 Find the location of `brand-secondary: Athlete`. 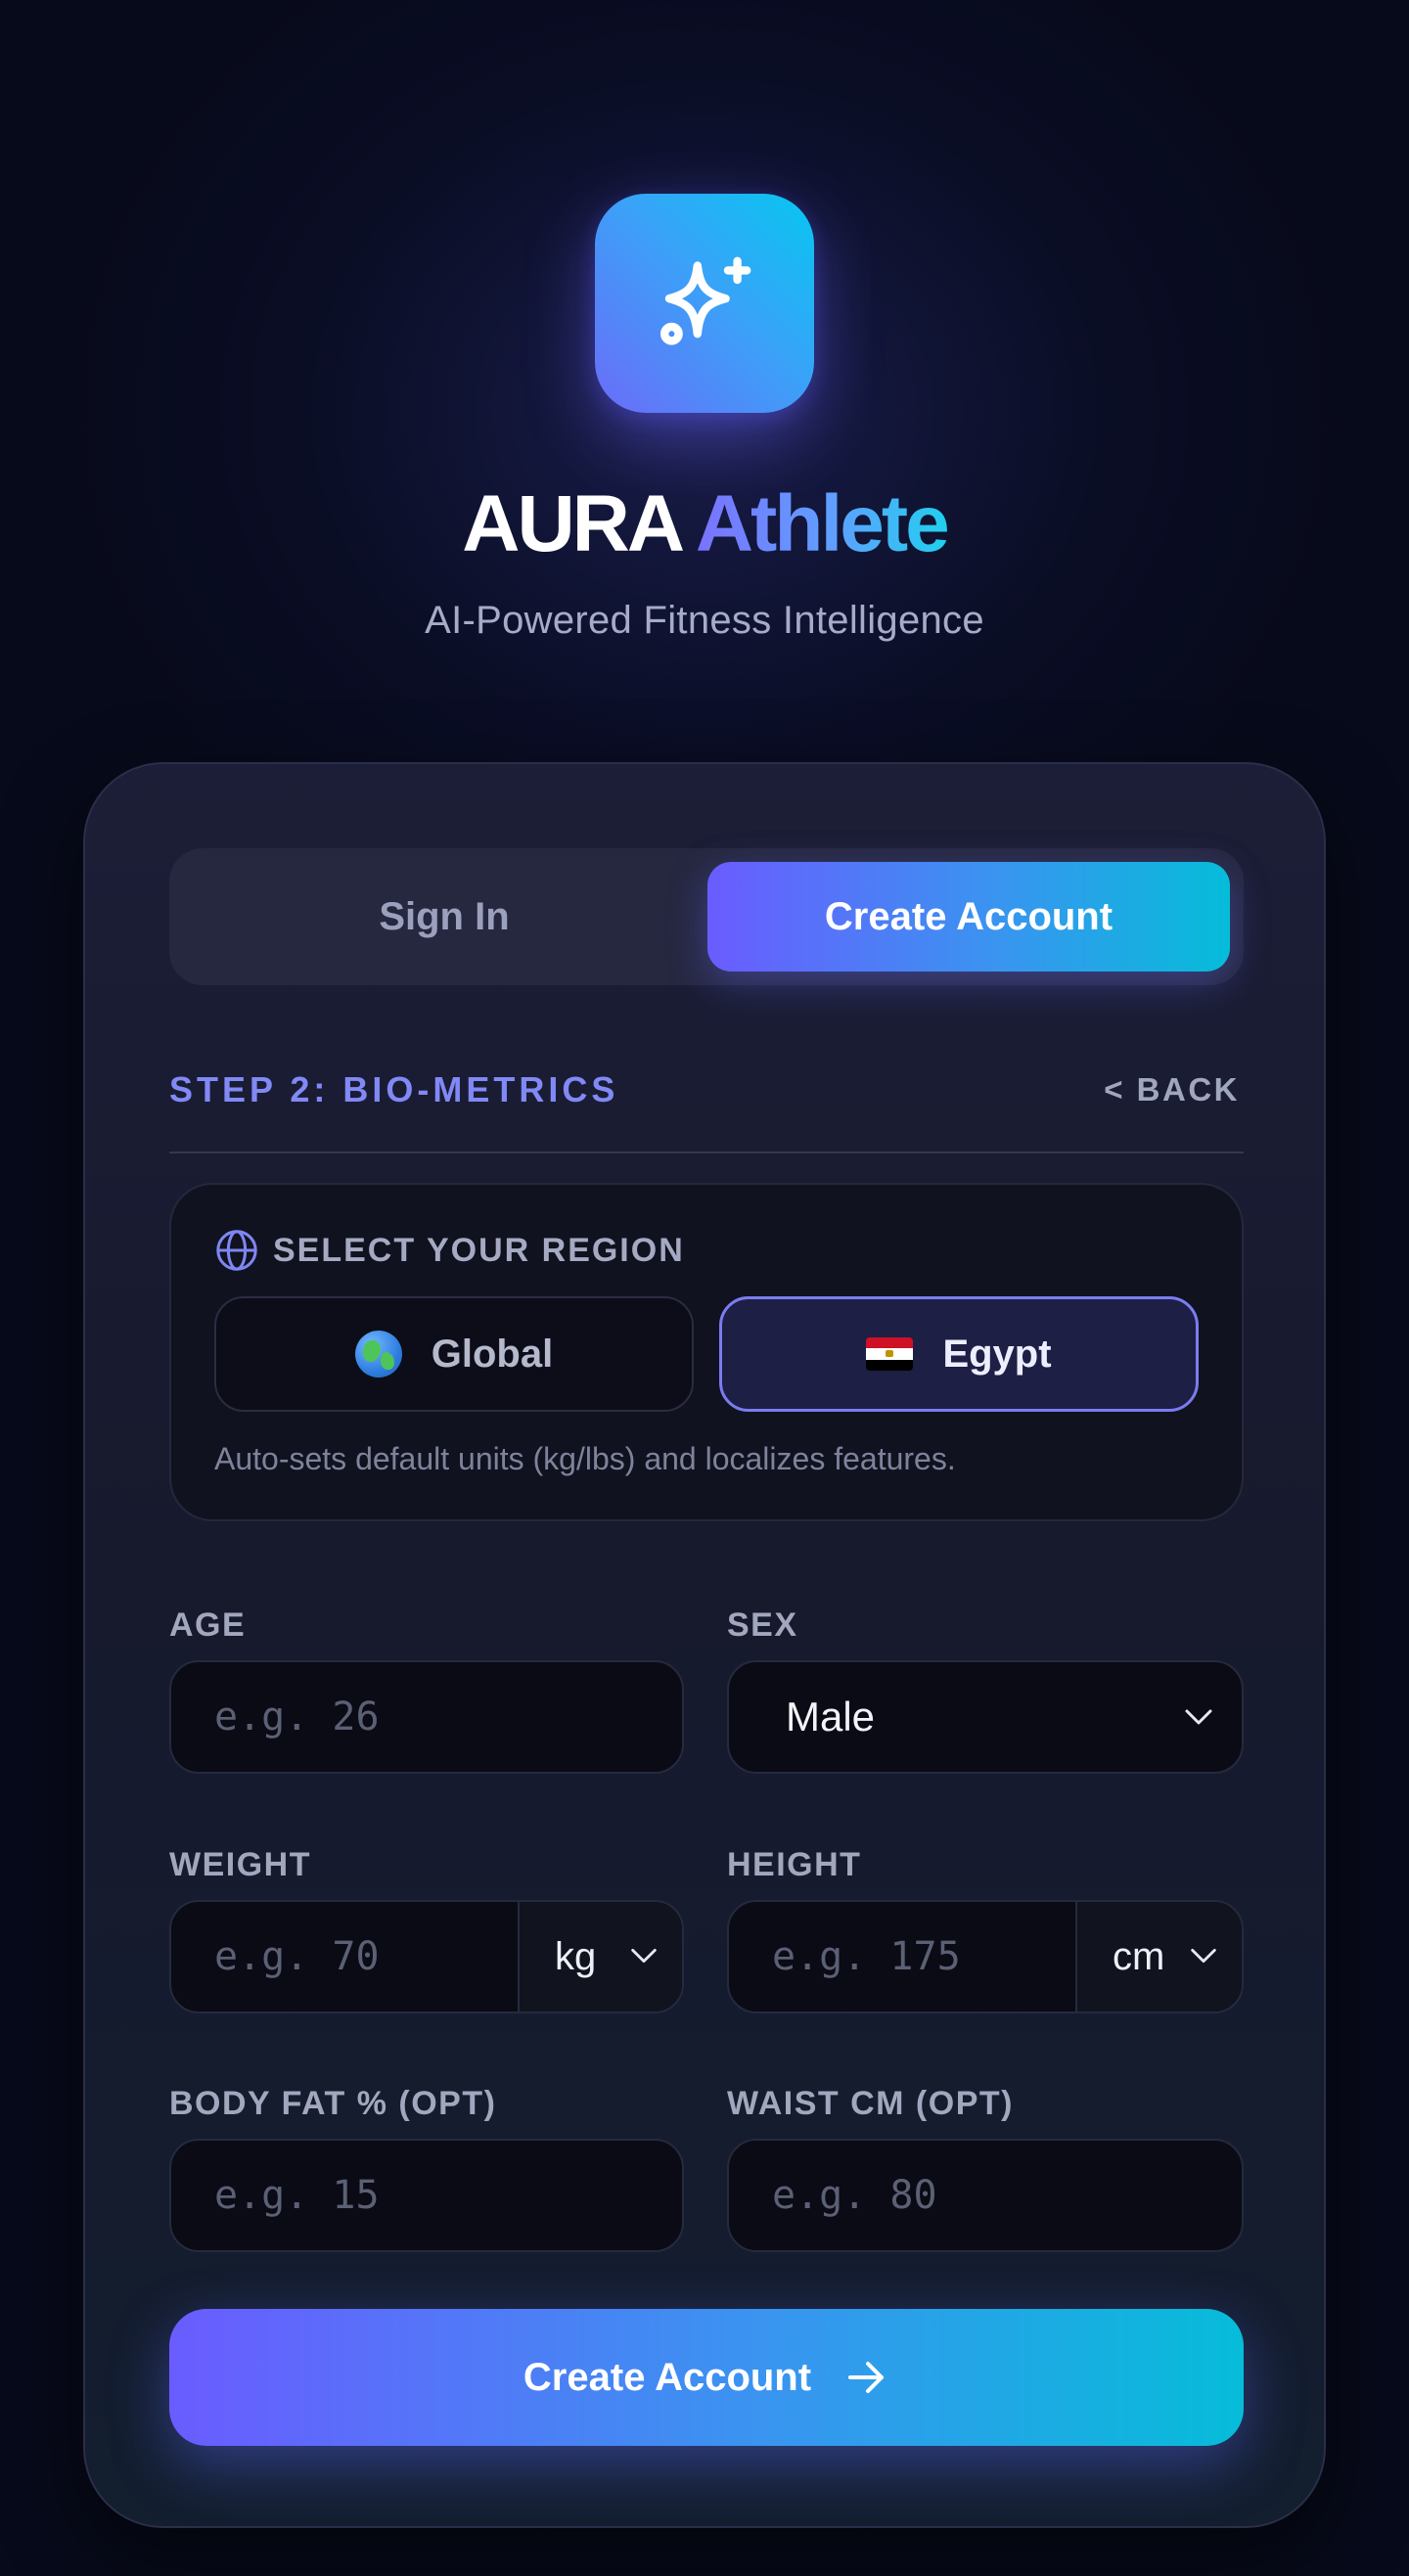

brand-secondary: Athlete is located at coordinates (822, 523).